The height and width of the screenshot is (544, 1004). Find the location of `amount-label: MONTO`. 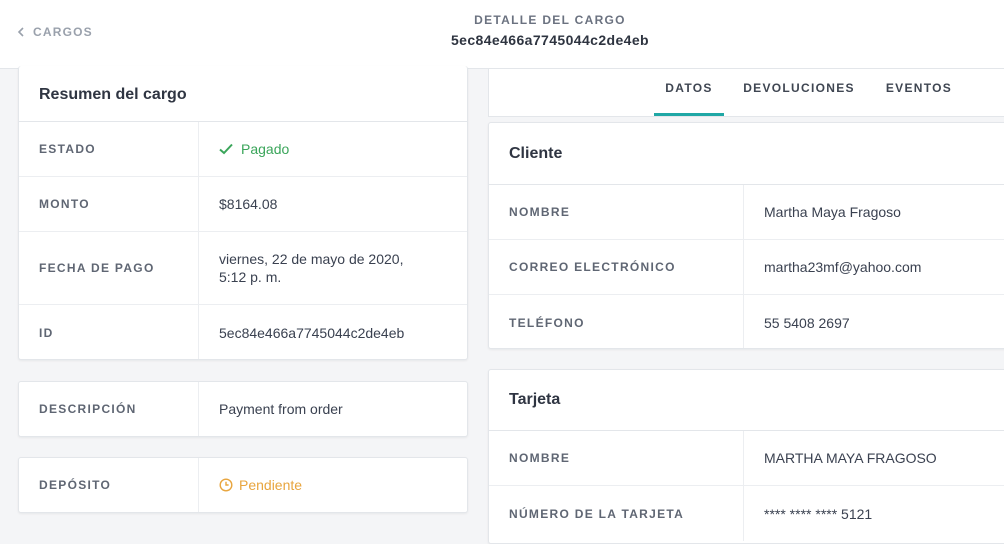

amount-label: MONTO is located at coordinates (109, 204).